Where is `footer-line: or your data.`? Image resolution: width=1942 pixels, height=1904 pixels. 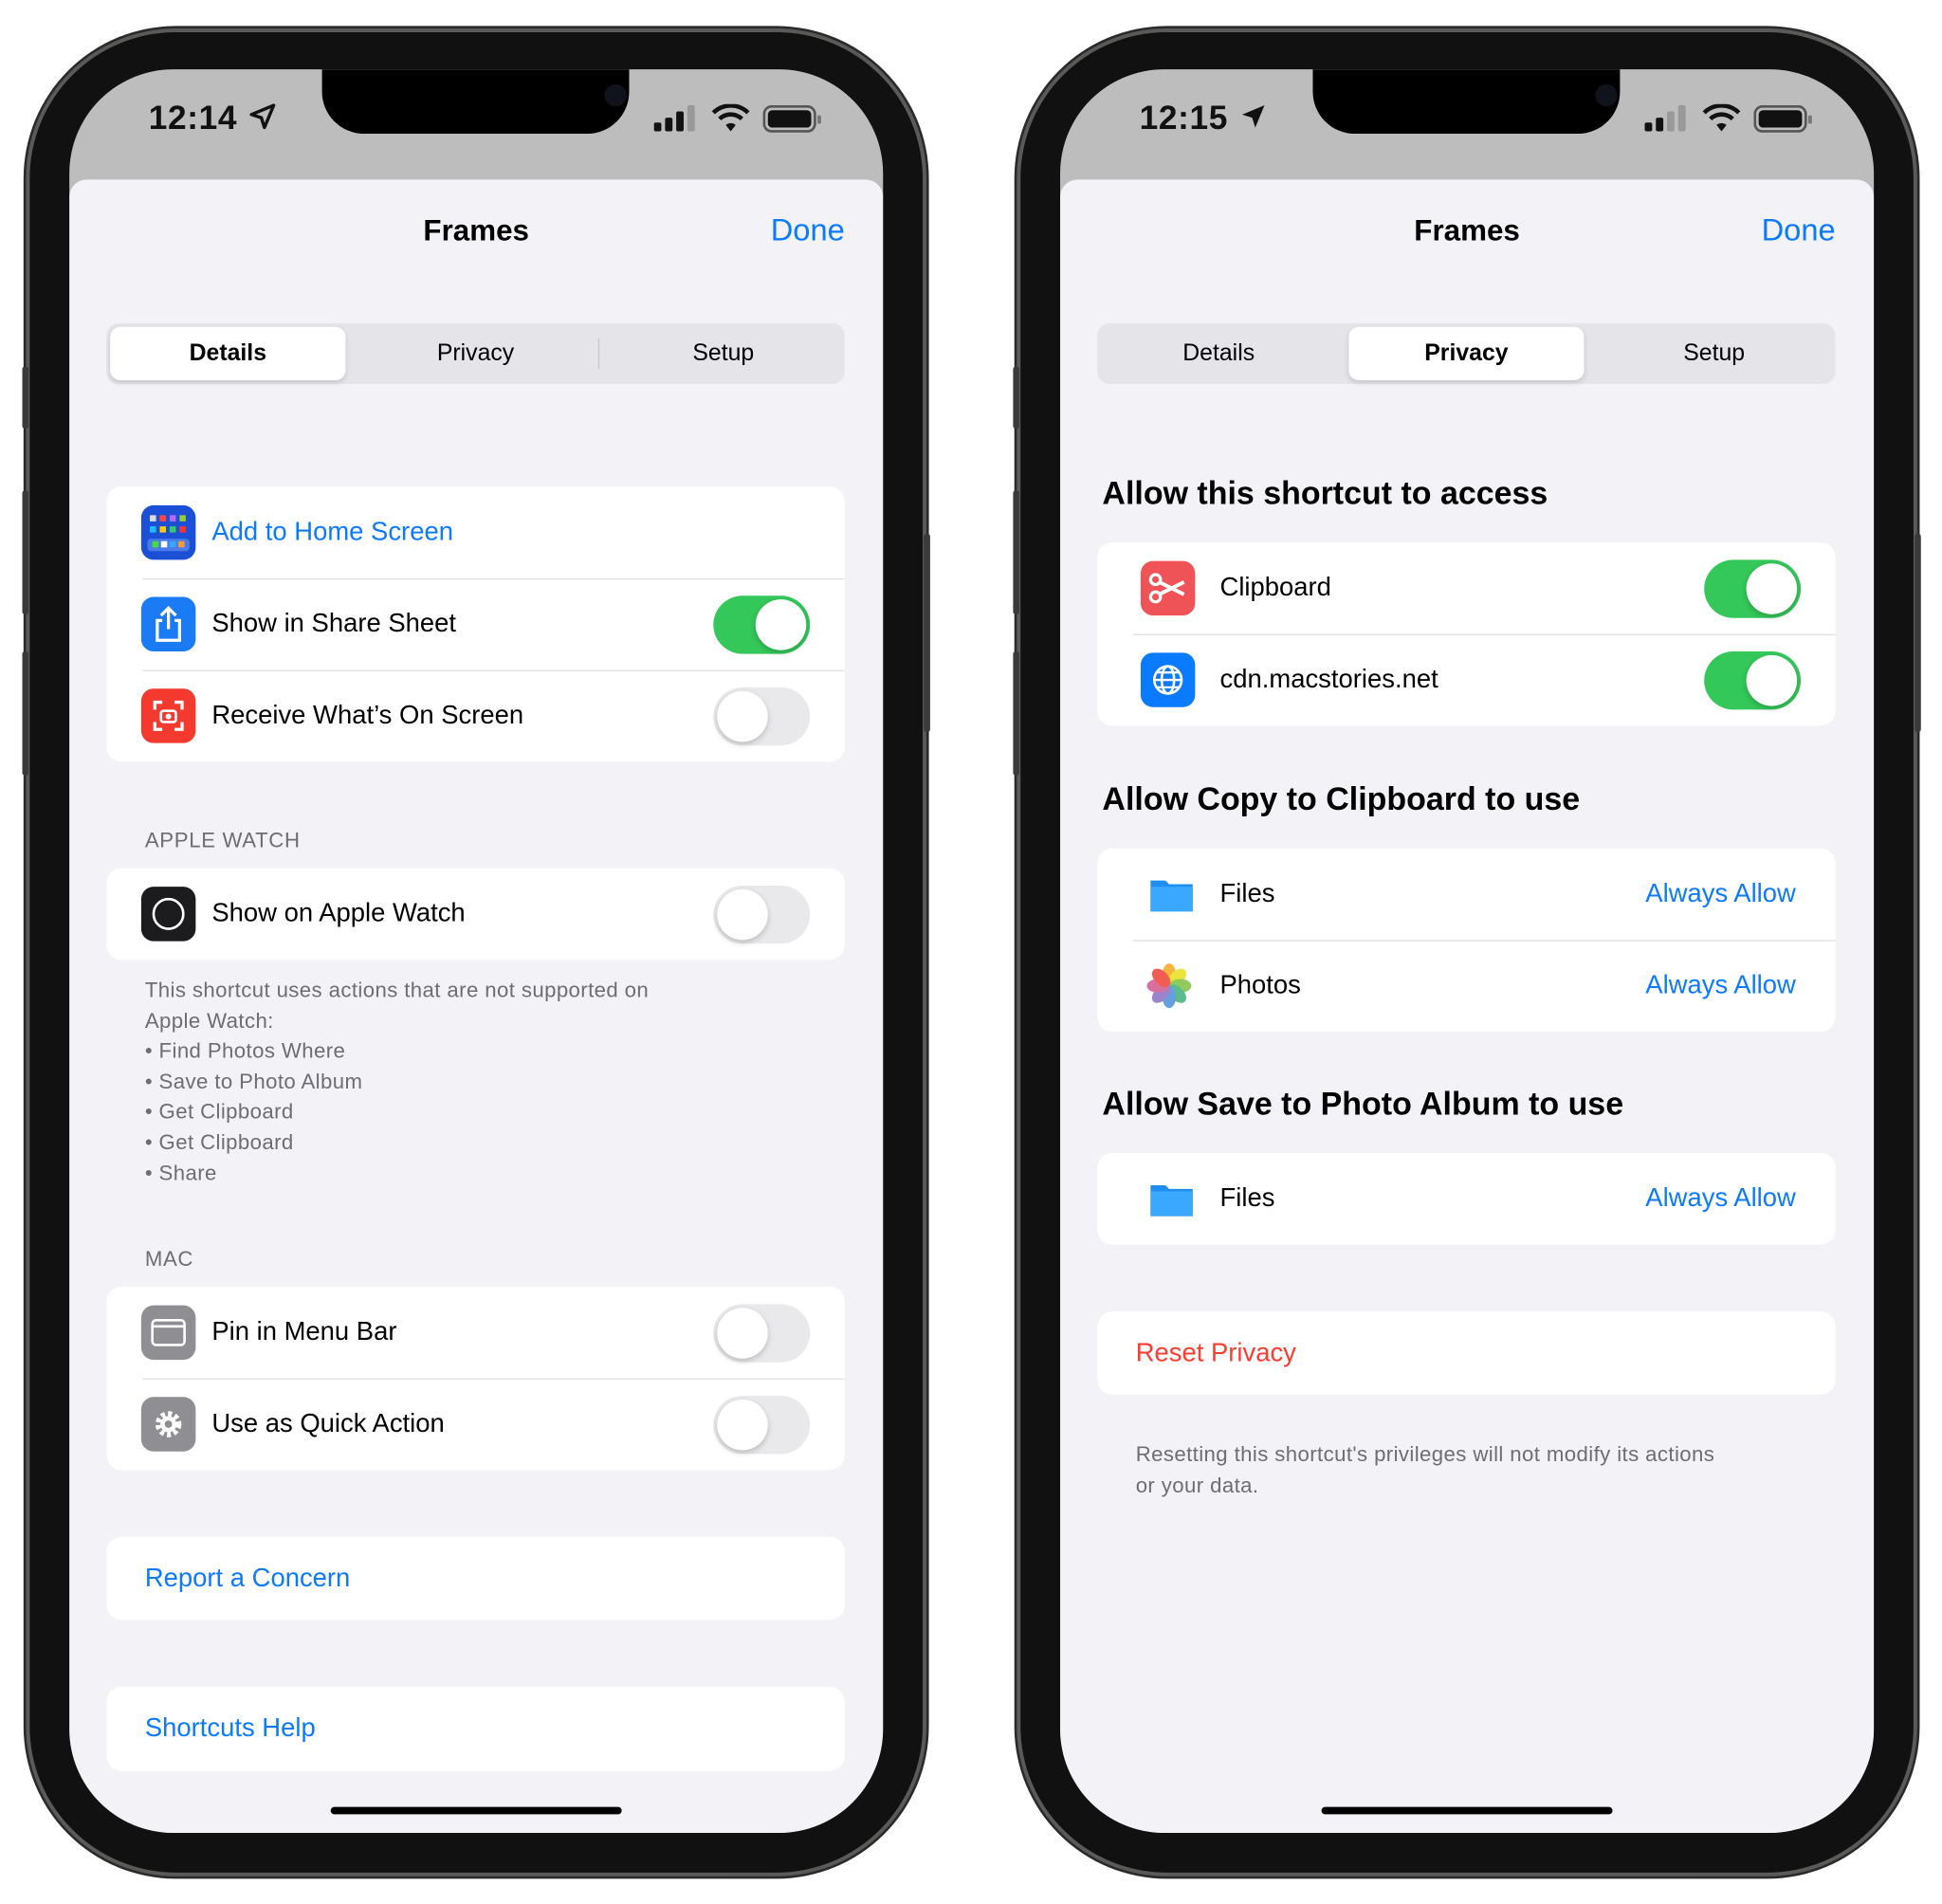 footer-line: or your data. is located at coordinates (1197, 1485).